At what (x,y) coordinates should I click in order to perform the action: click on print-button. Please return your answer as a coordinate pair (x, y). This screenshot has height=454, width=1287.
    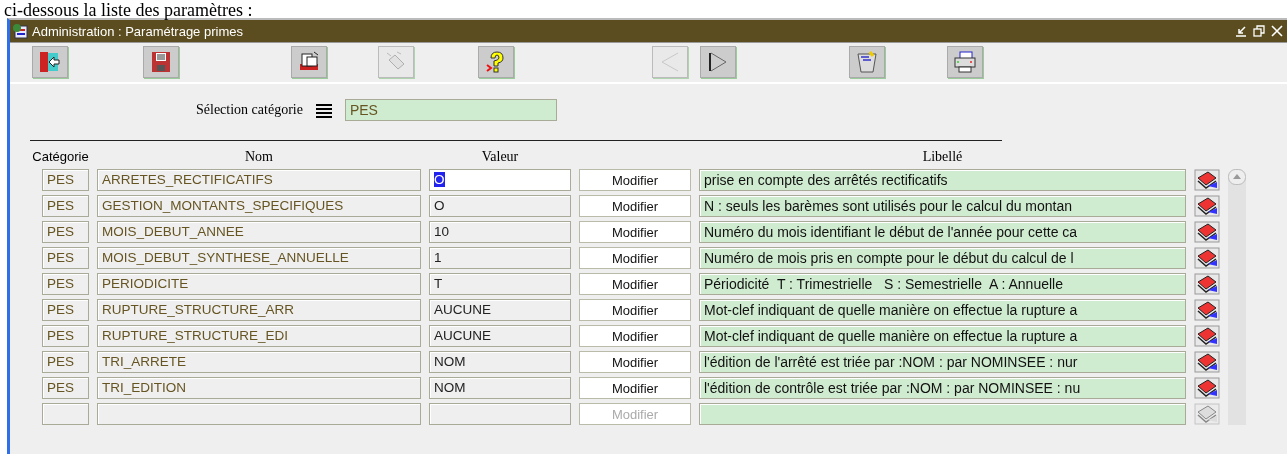
    Looking at the image, I should click on (965, 62).